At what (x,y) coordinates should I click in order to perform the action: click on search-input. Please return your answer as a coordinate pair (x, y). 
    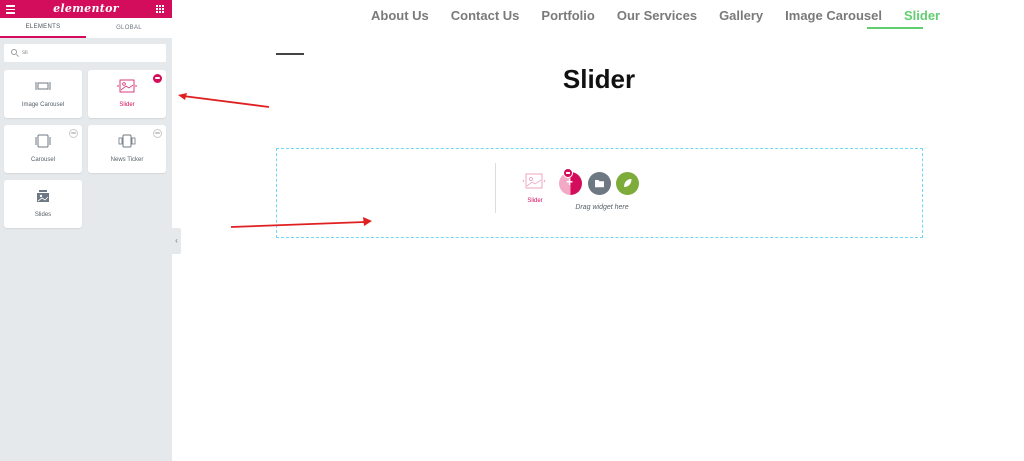
    Looking at the image, I should click on (87, 53).